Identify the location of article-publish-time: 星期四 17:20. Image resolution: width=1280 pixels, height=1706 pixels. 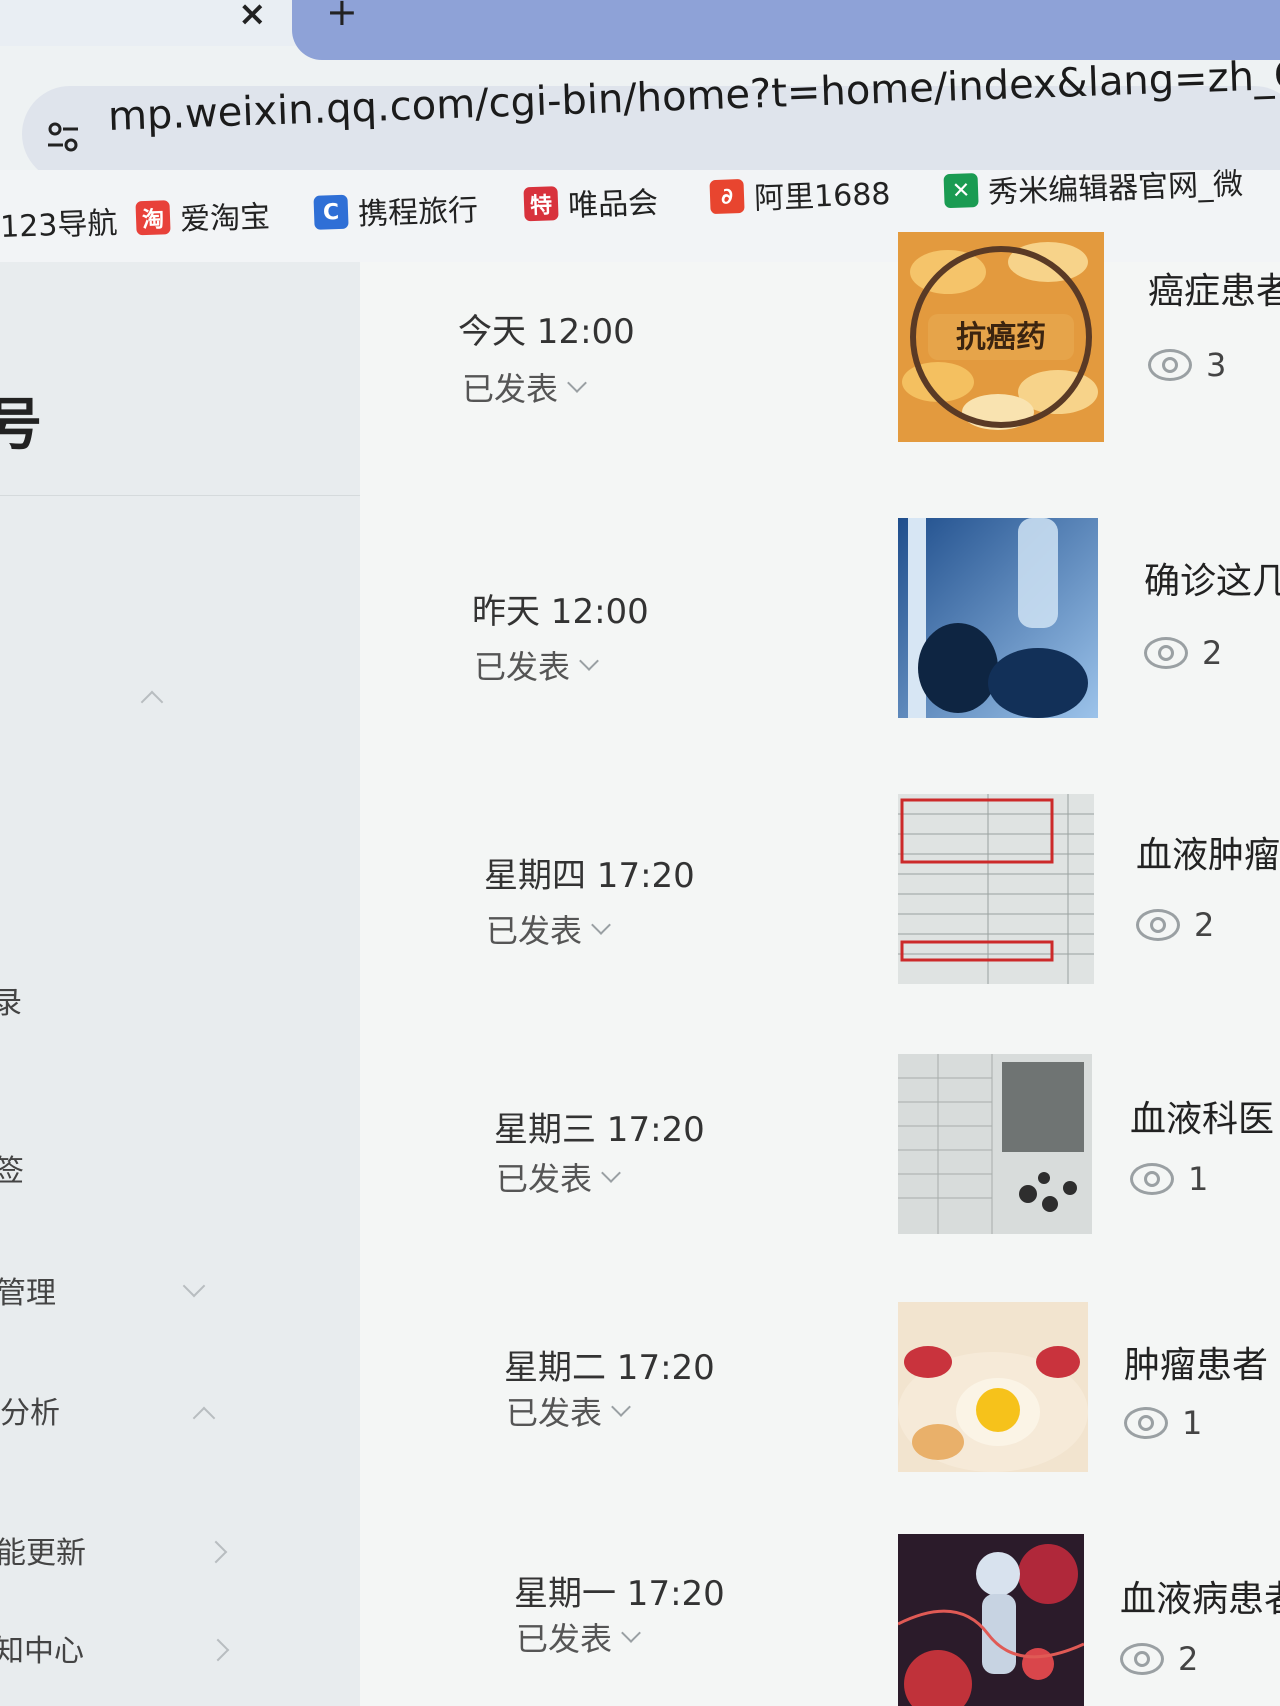
(589, 876).